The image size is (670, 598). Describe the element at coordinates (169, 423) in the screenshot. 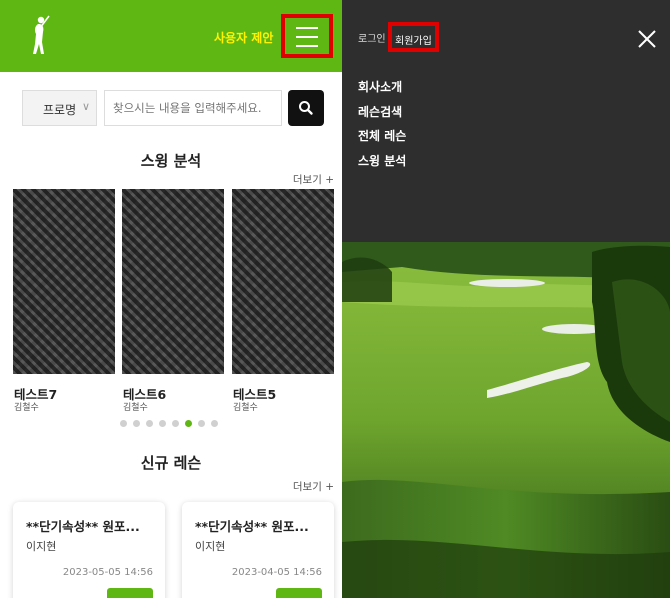

I see `carousel-dots` at that location.